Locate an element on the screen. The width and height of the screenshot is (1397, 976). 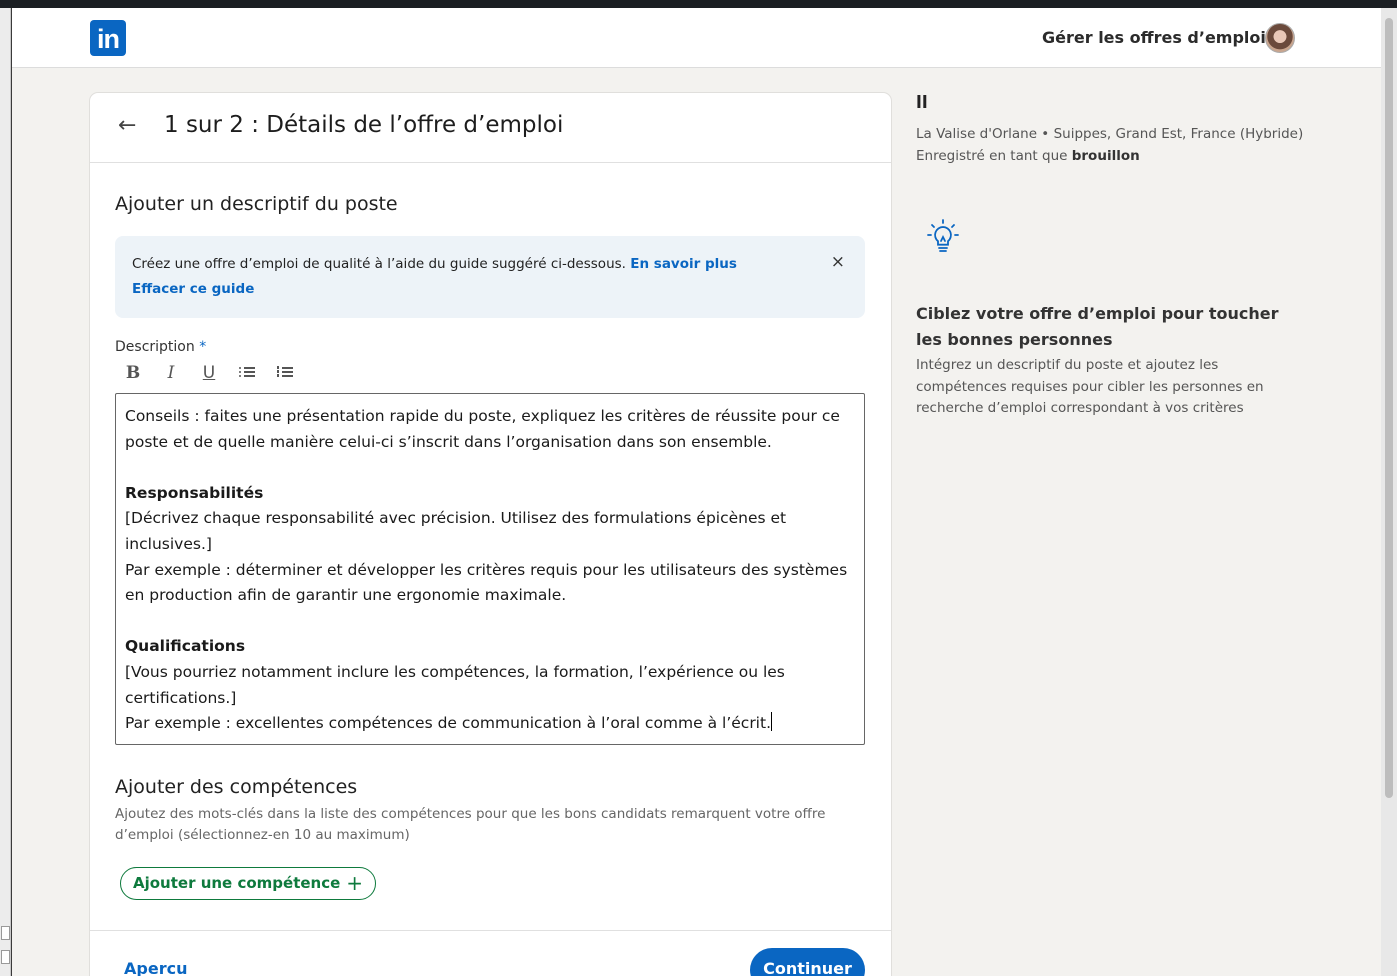
description-label: Description * is located at coordinates (160, 347).